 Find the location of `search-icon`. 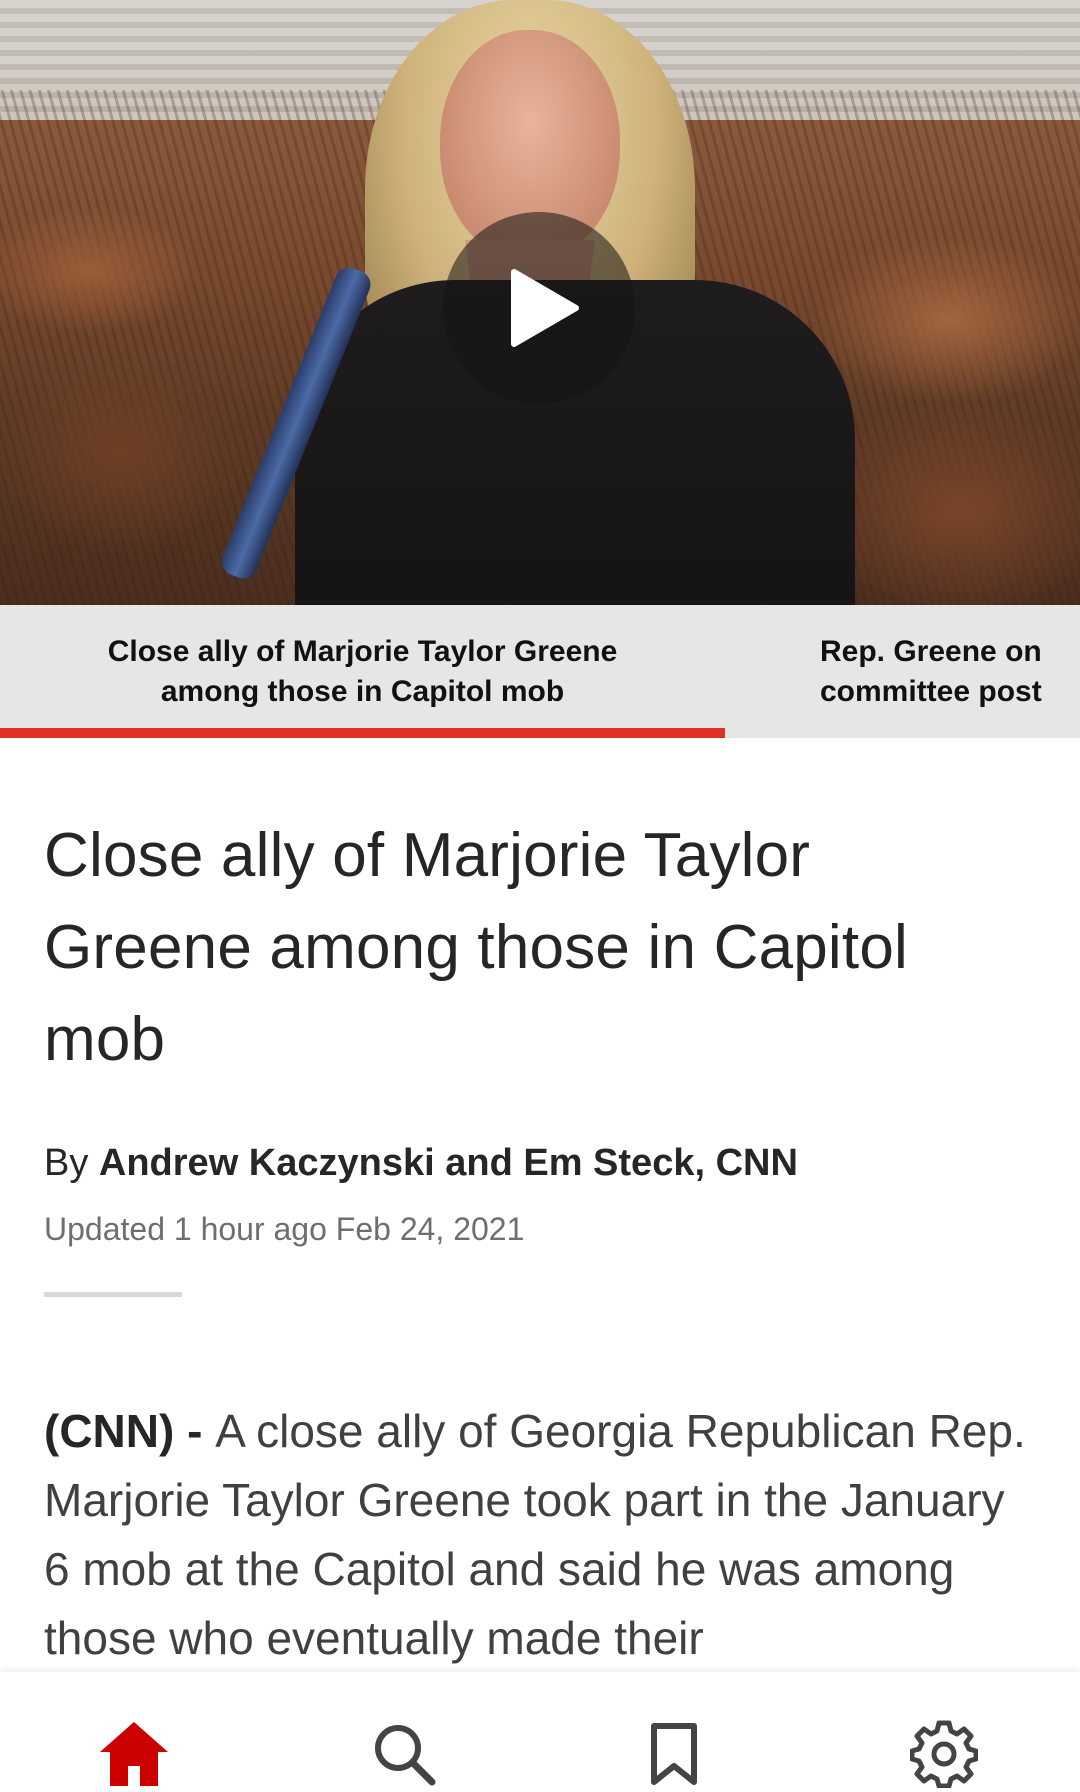

search-icon is located at coordinates (405, 1755).